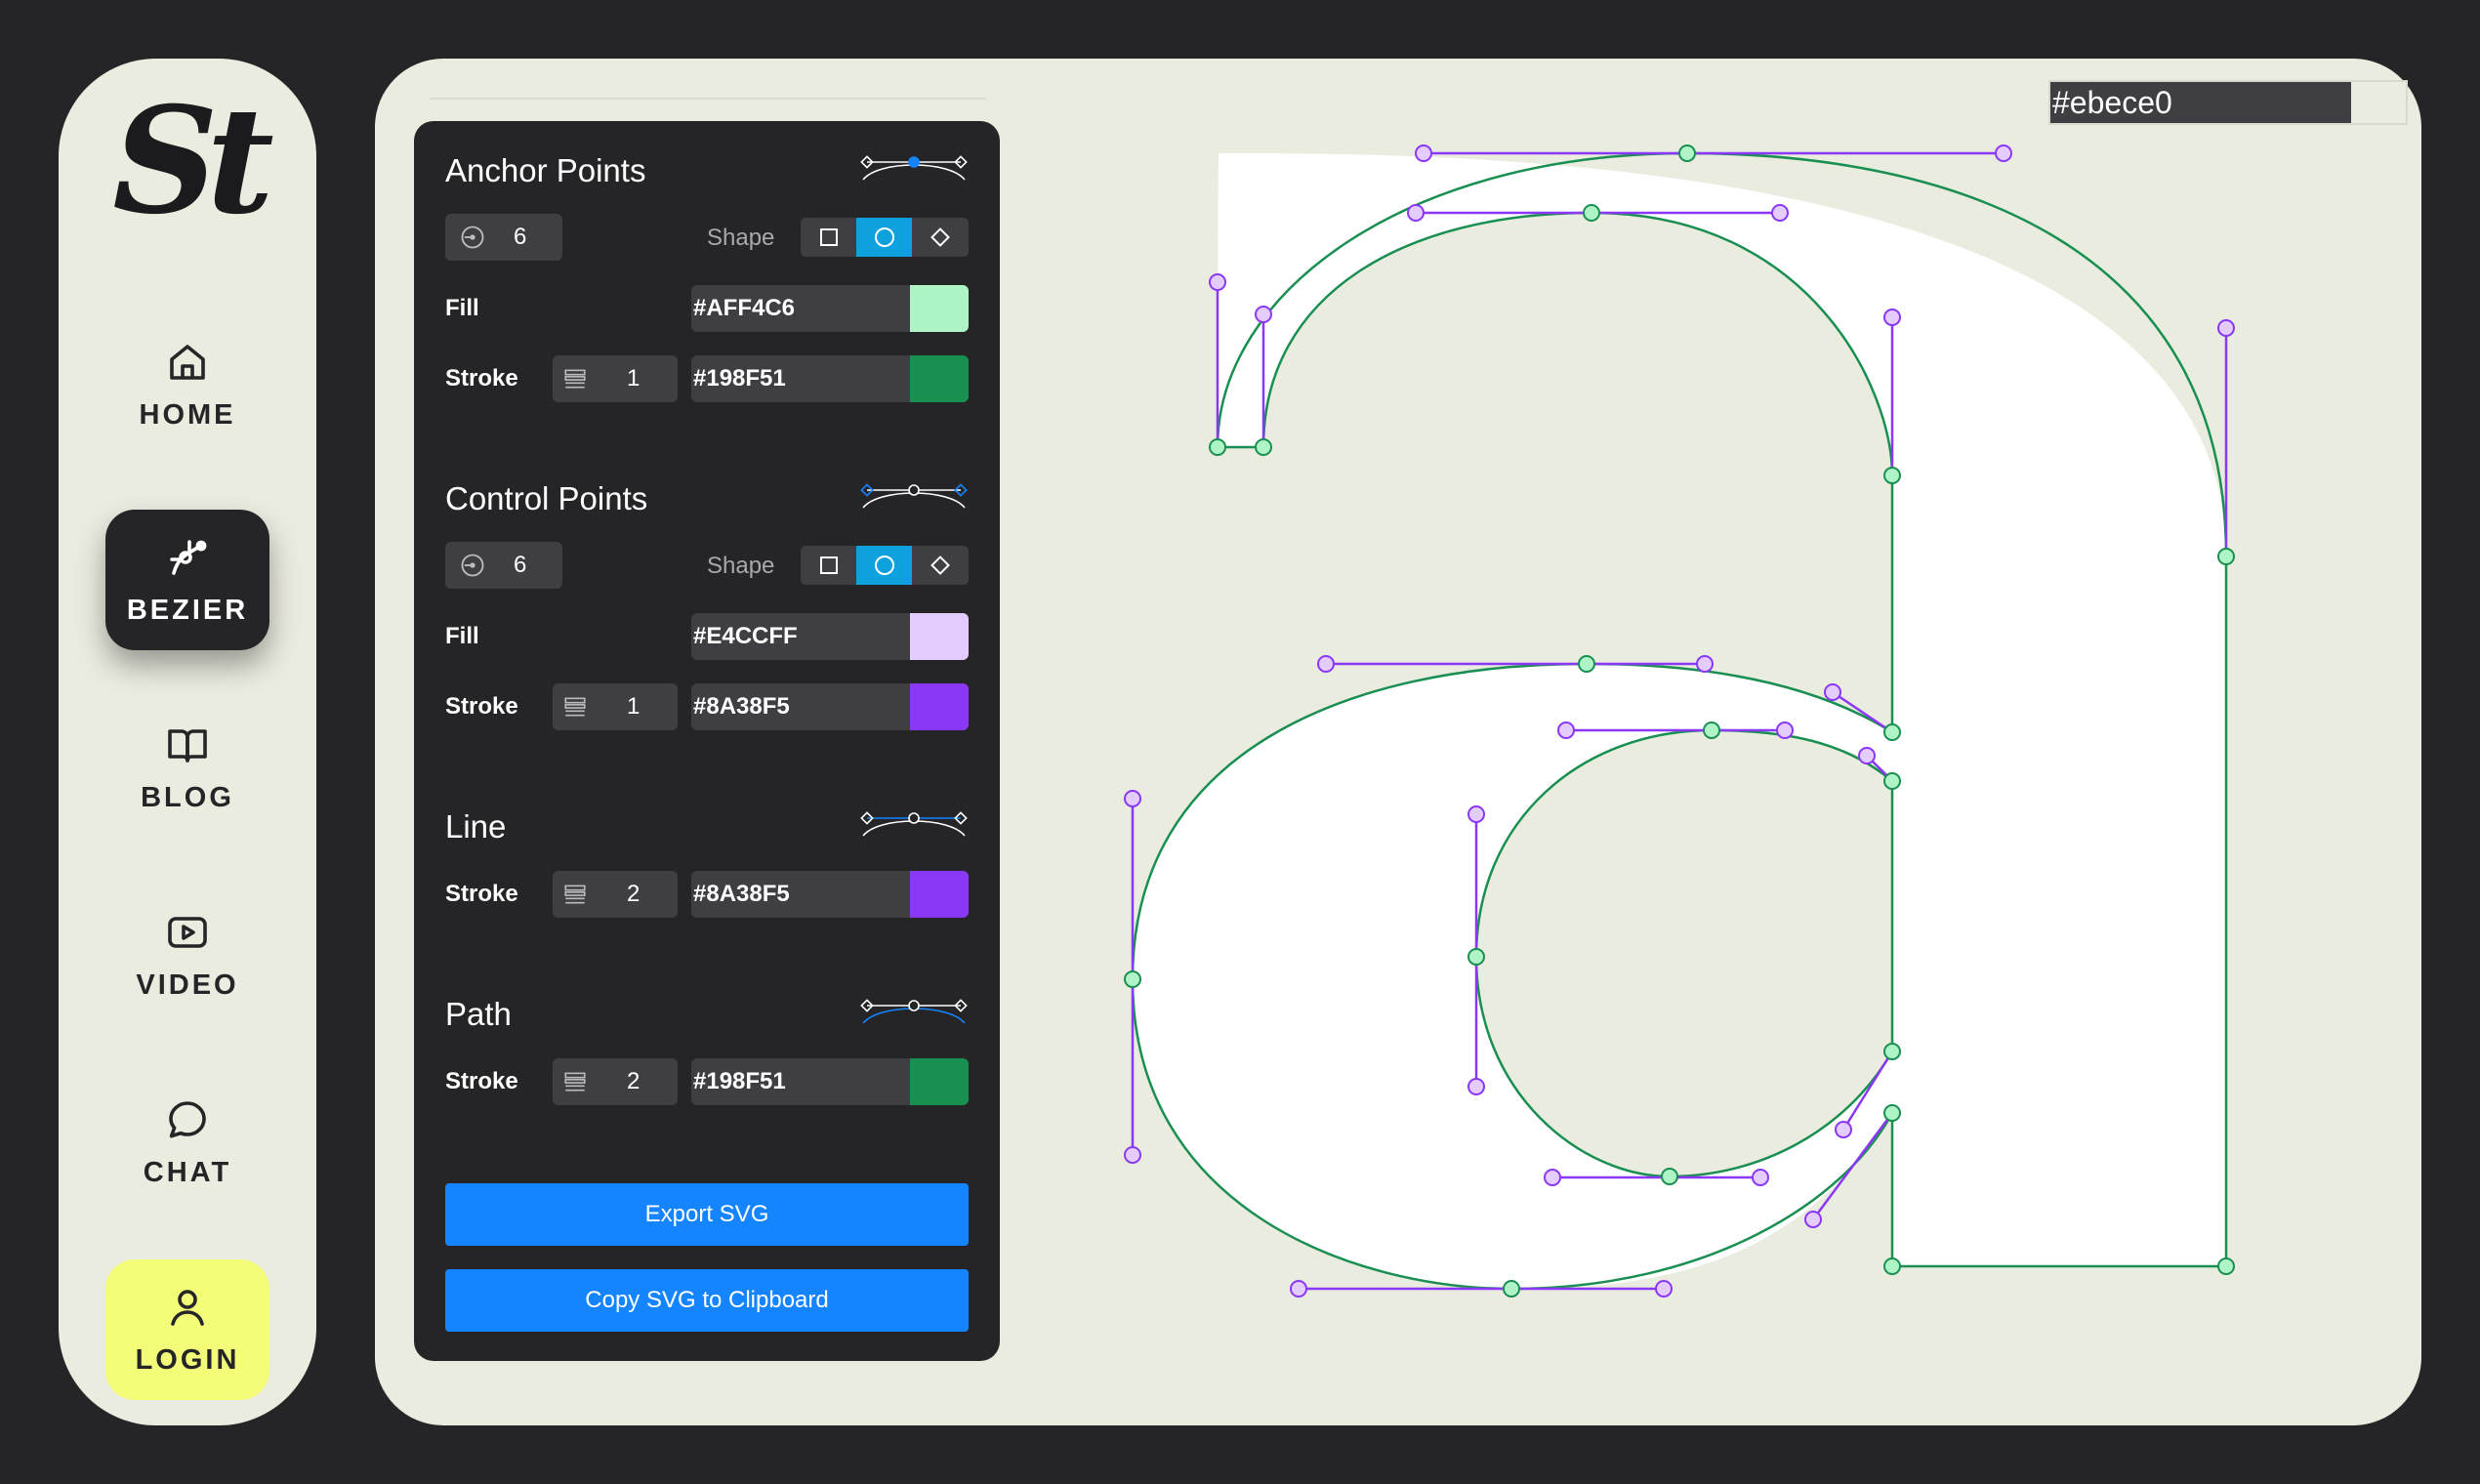  Describe the element at coordinates (481, 378) in the screenshot. I see `anchor-stroke-label: Stroke` at that location.